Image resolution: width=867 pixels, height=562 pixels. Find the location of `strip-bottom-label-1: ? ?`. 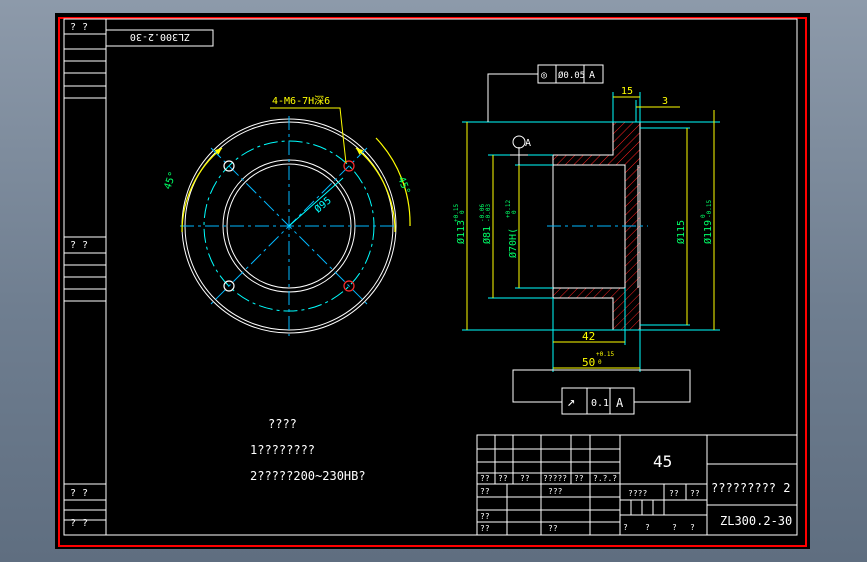

strip-bottom-label-1: ? ? is located at coordinates (79, 493).